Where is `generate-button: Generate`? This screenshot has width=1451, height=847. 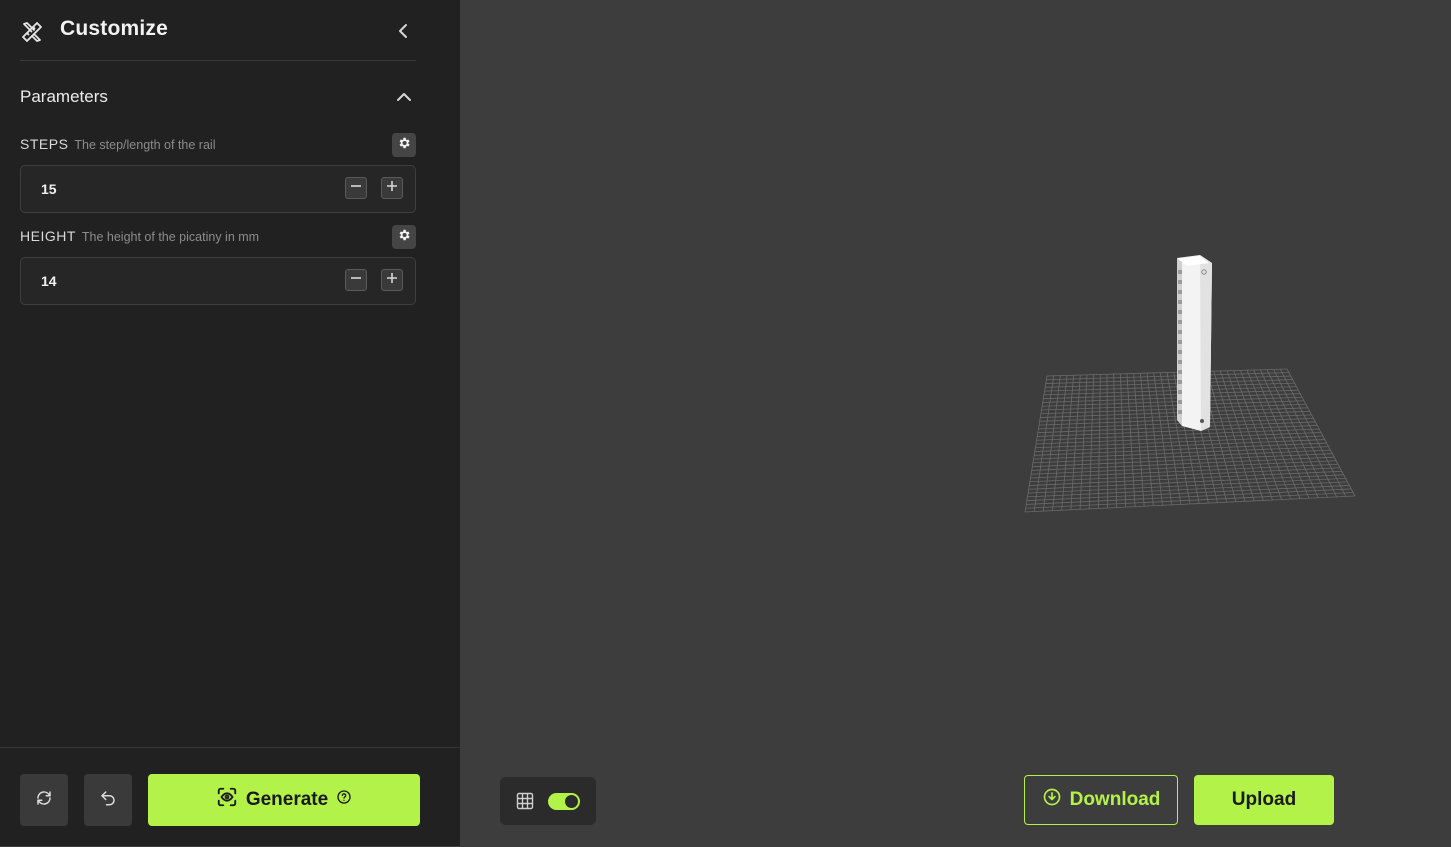
generate-button: Generate is located at coordinates (284, 800).